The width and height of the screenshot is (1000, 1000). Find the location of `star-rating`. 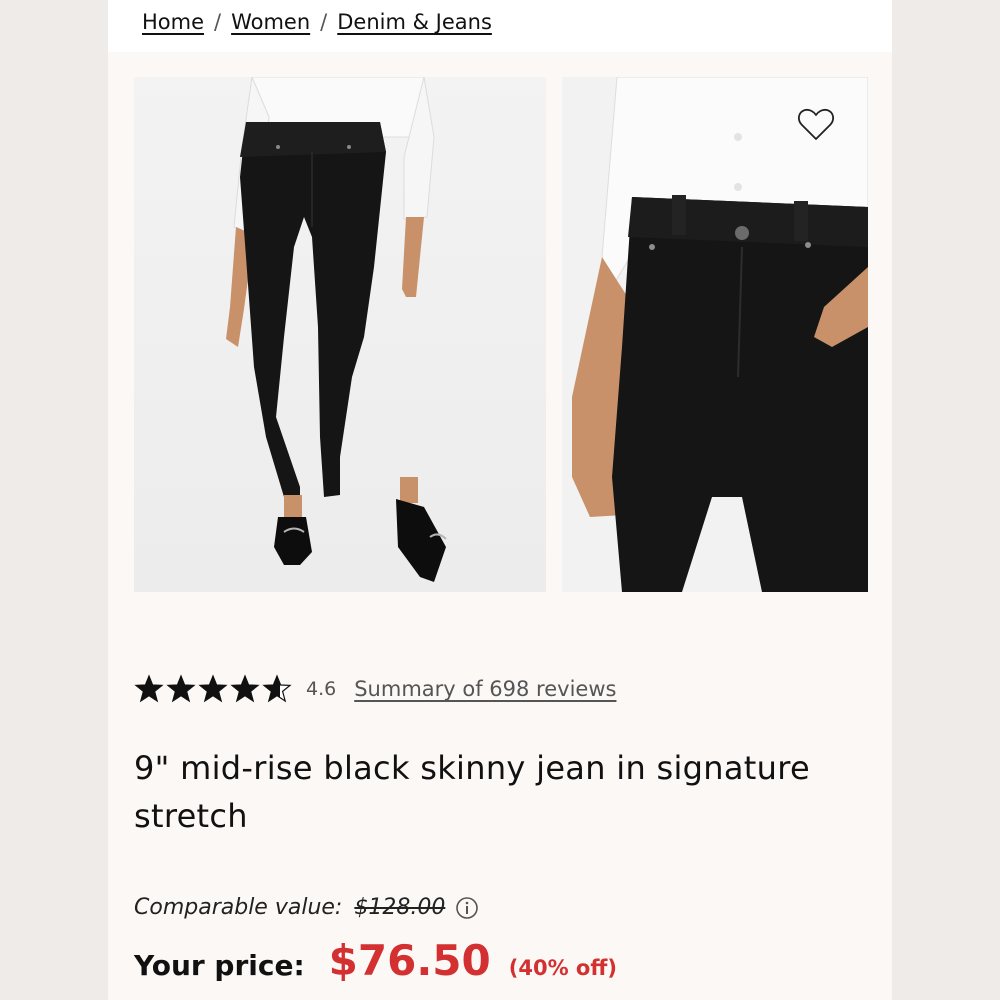

star-rating is located at coordinates (214, 689).